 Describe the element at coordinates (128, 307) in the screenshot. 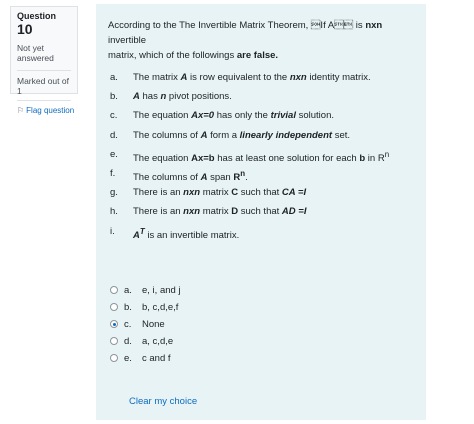

I see `option-letter: b.` at that location.